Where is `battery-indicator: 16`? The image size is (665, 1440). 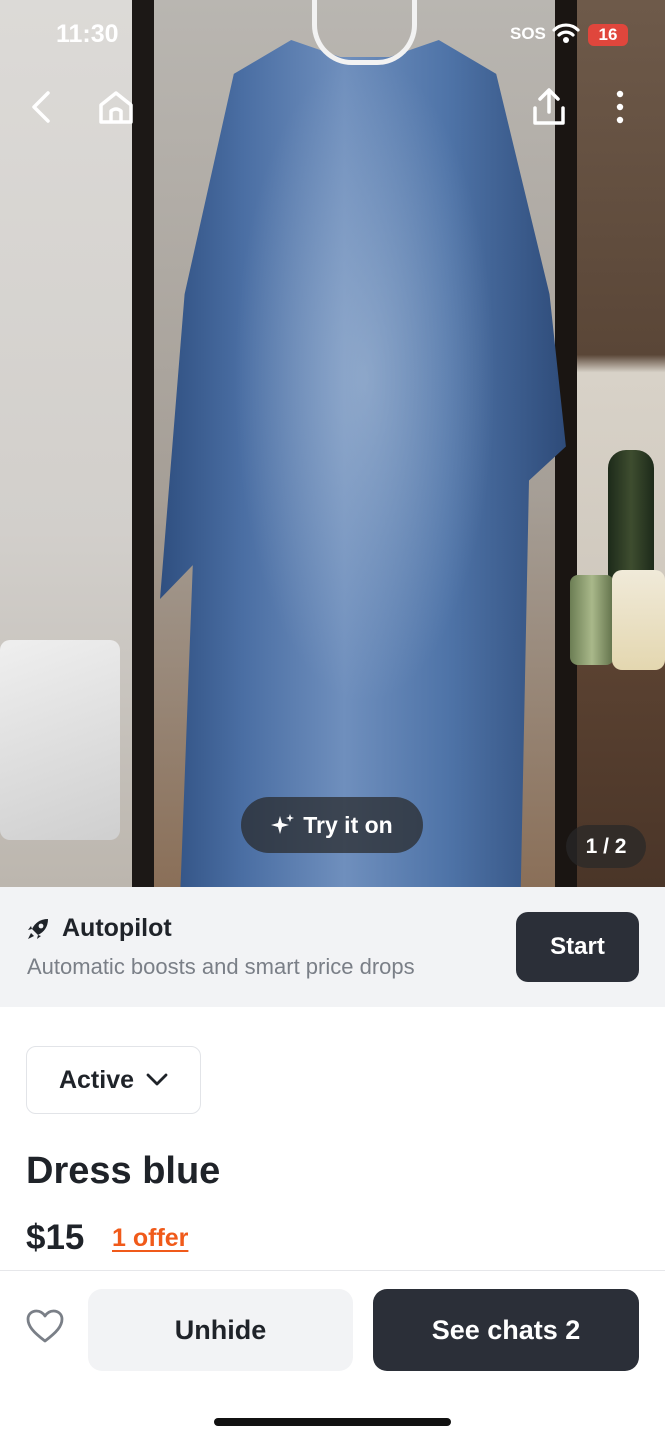
battery-indicator: 16 is located at coordinates (608, 35).